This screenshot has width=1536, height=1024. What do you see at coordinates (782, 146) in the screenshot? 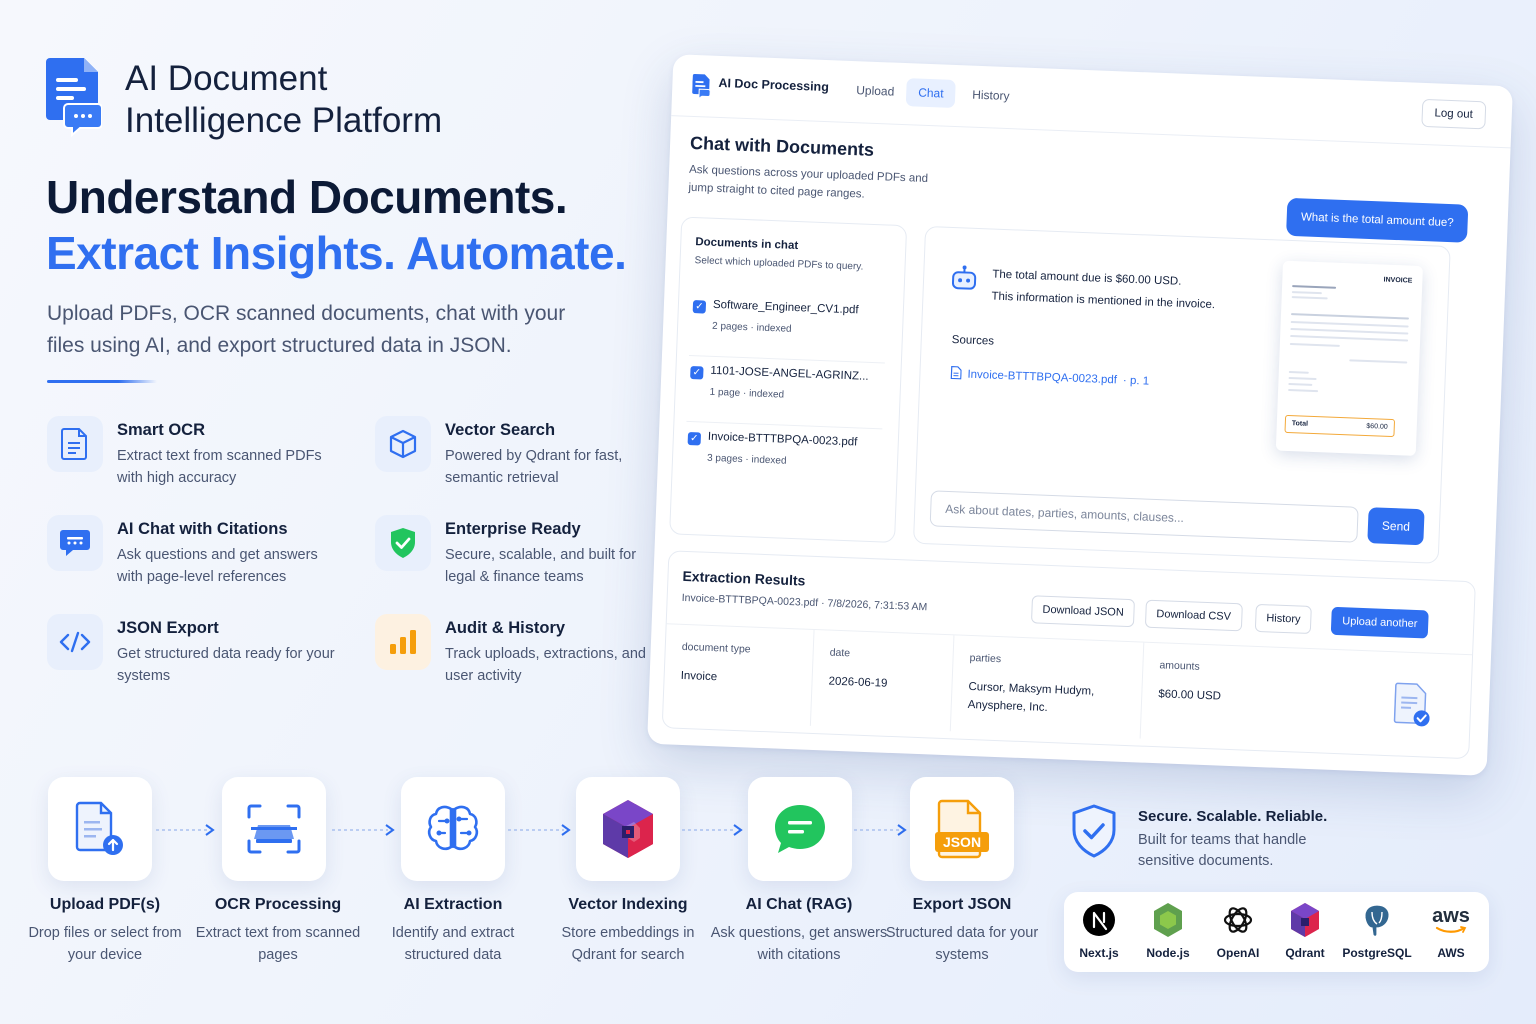
I see `chat-title: Chat with Documents` at bounding box center [782, 146].